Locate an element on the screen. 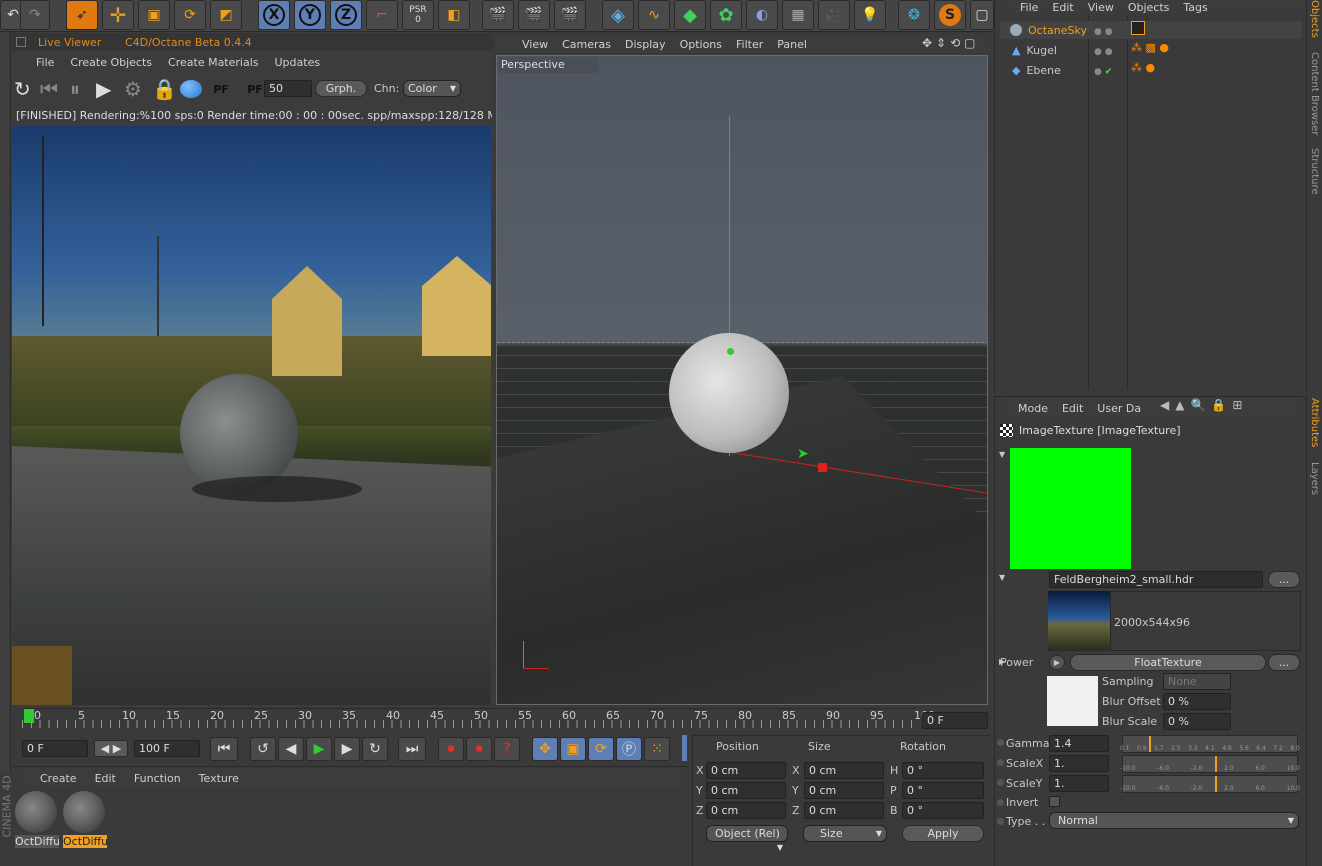  vp-menu-panel: Panel is located at coordinates (792, 44).